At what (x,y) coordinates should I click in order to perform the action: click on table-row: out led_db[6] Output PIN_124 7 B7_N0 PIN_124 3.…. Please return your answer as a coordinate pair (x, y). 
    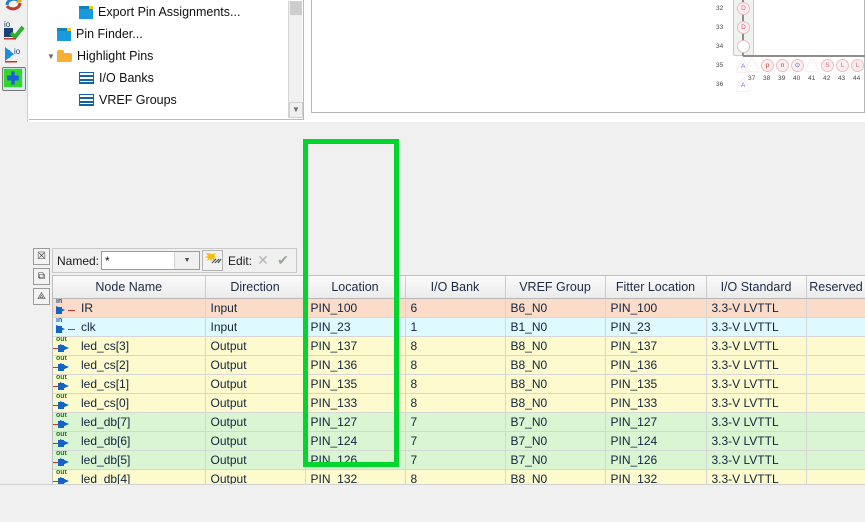
    Looking at the image, I should click on (459, 441).